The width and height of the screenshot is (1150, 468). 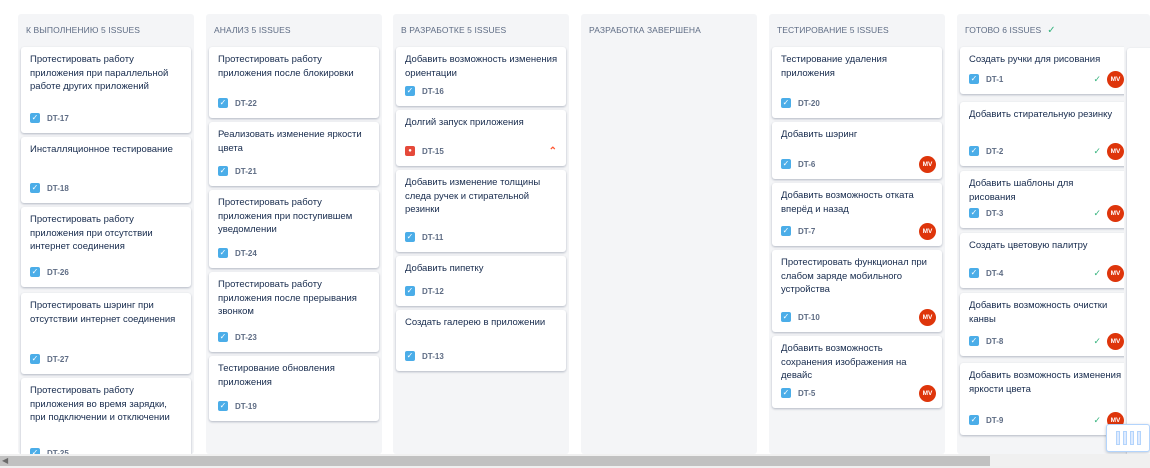 What do you see at coordinates (83, 30) in the screenshot?
I see `column-title: К ВЫПОЛНЕНИЮ 5 ISSUES` at bounding box center [83, 30].